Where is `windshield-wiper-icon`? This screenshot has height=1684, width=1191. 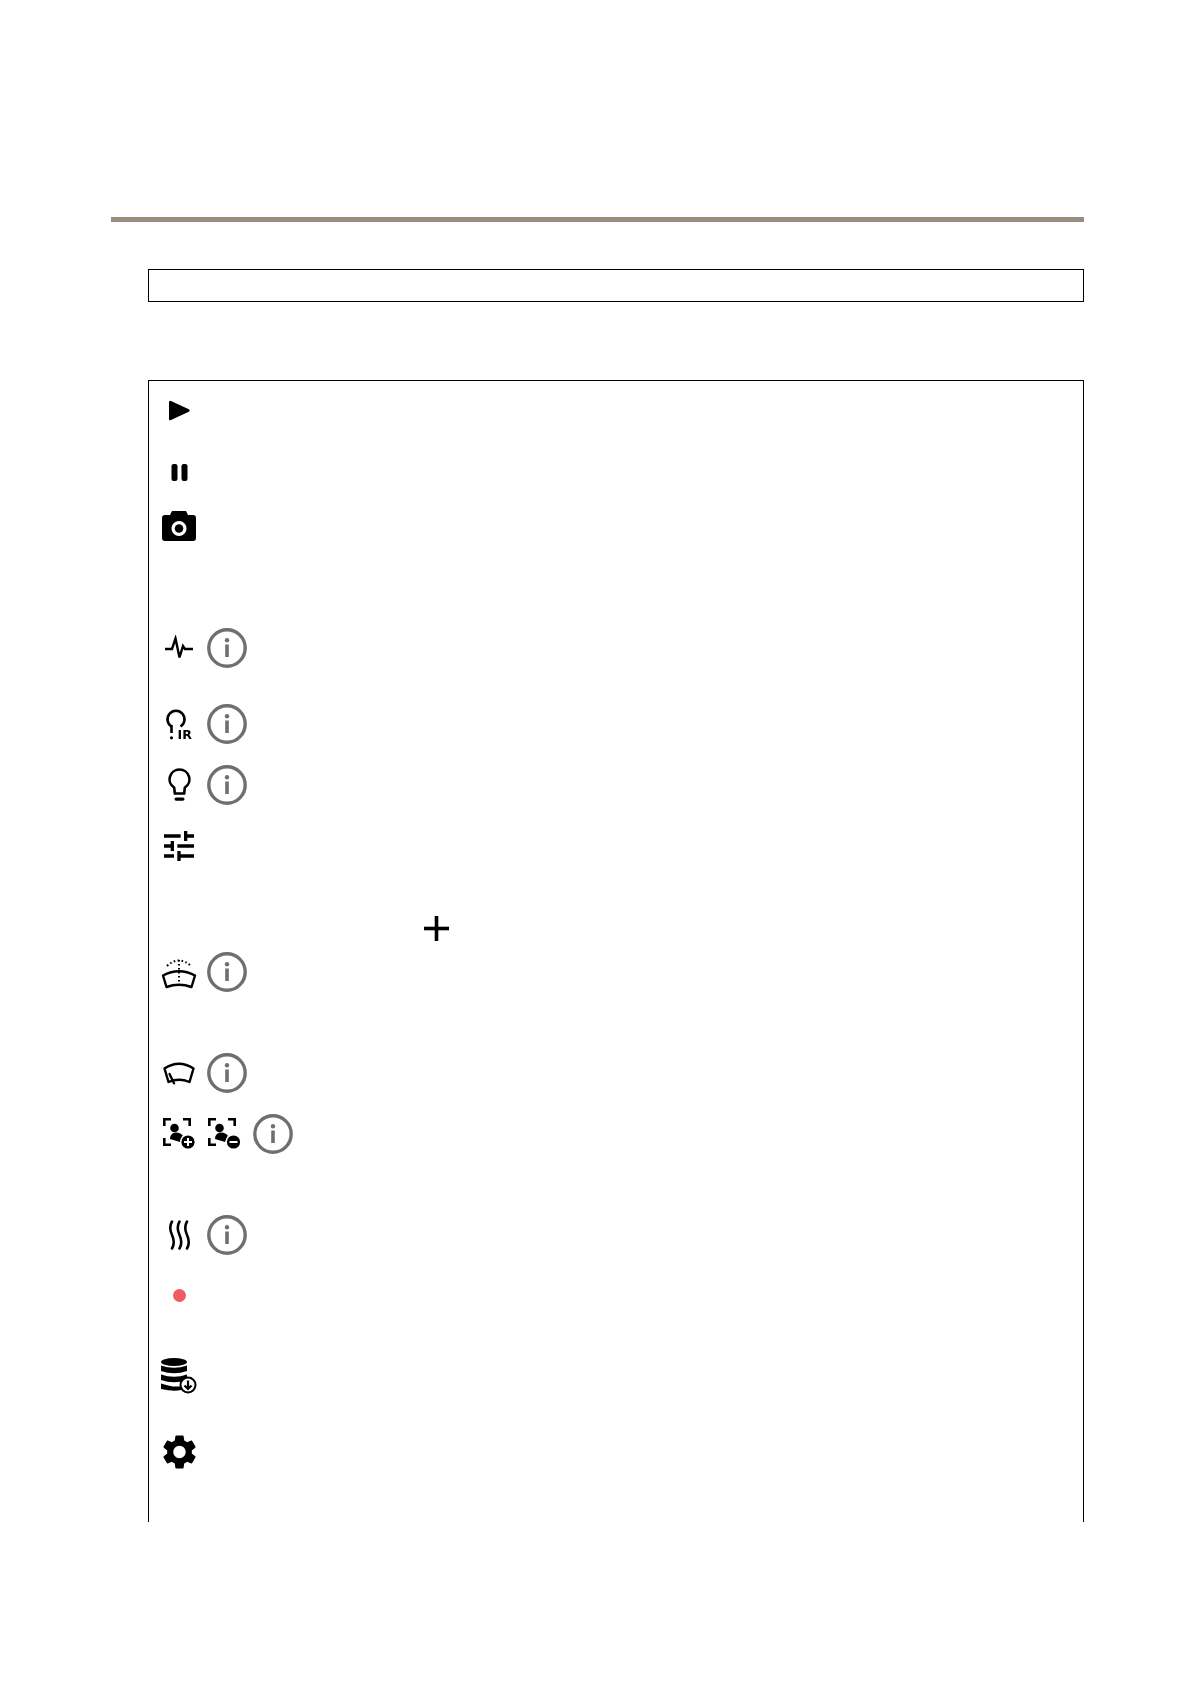
windshield-wiper-icon is located at coordinates (179, 1073).